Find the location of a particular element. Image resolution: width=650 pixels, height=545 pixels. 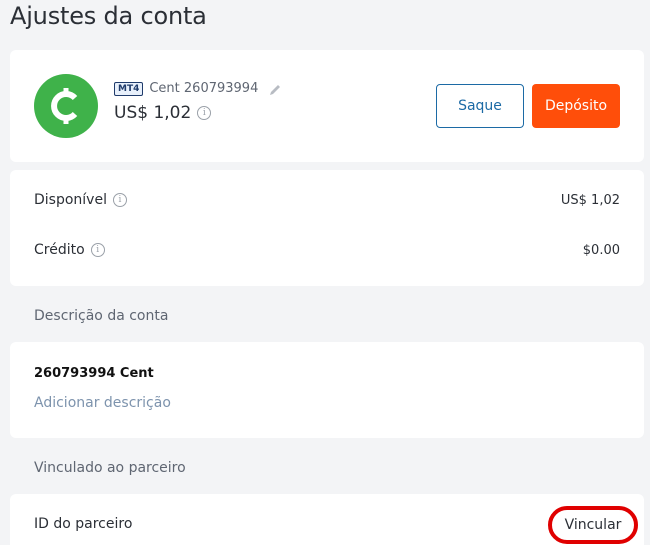

description-title: 260793994 Cent is located at coordinates (94, 373).